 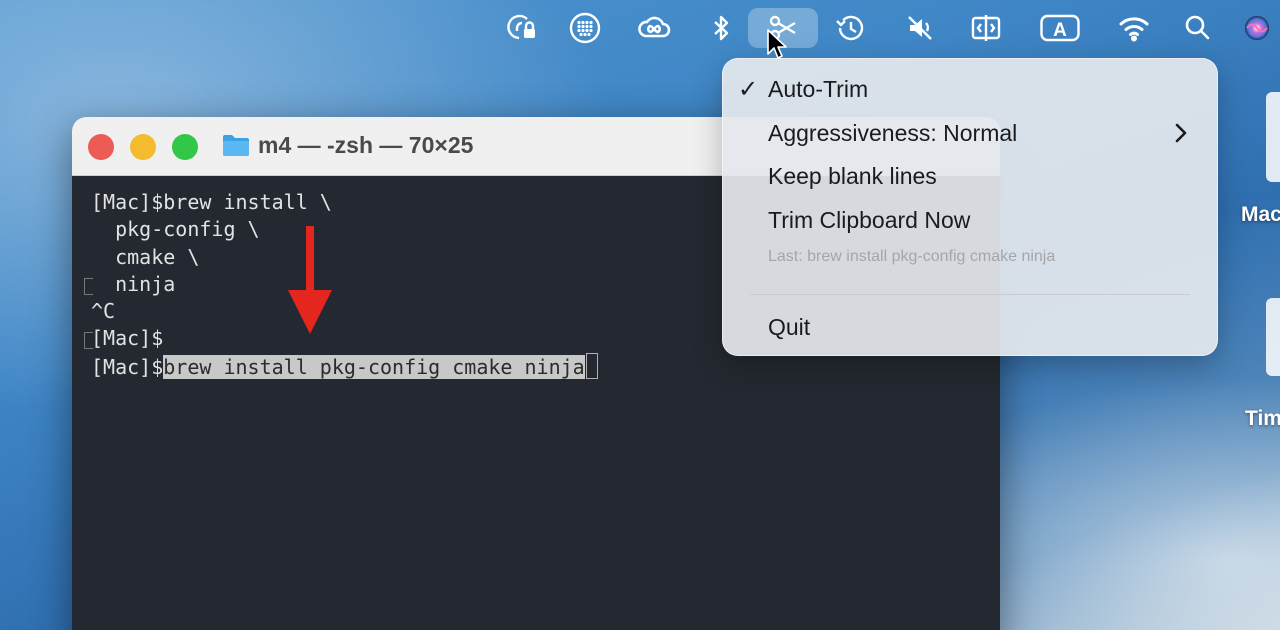 I want to click on input-source-letter: A, so click(x=1060, y=30).